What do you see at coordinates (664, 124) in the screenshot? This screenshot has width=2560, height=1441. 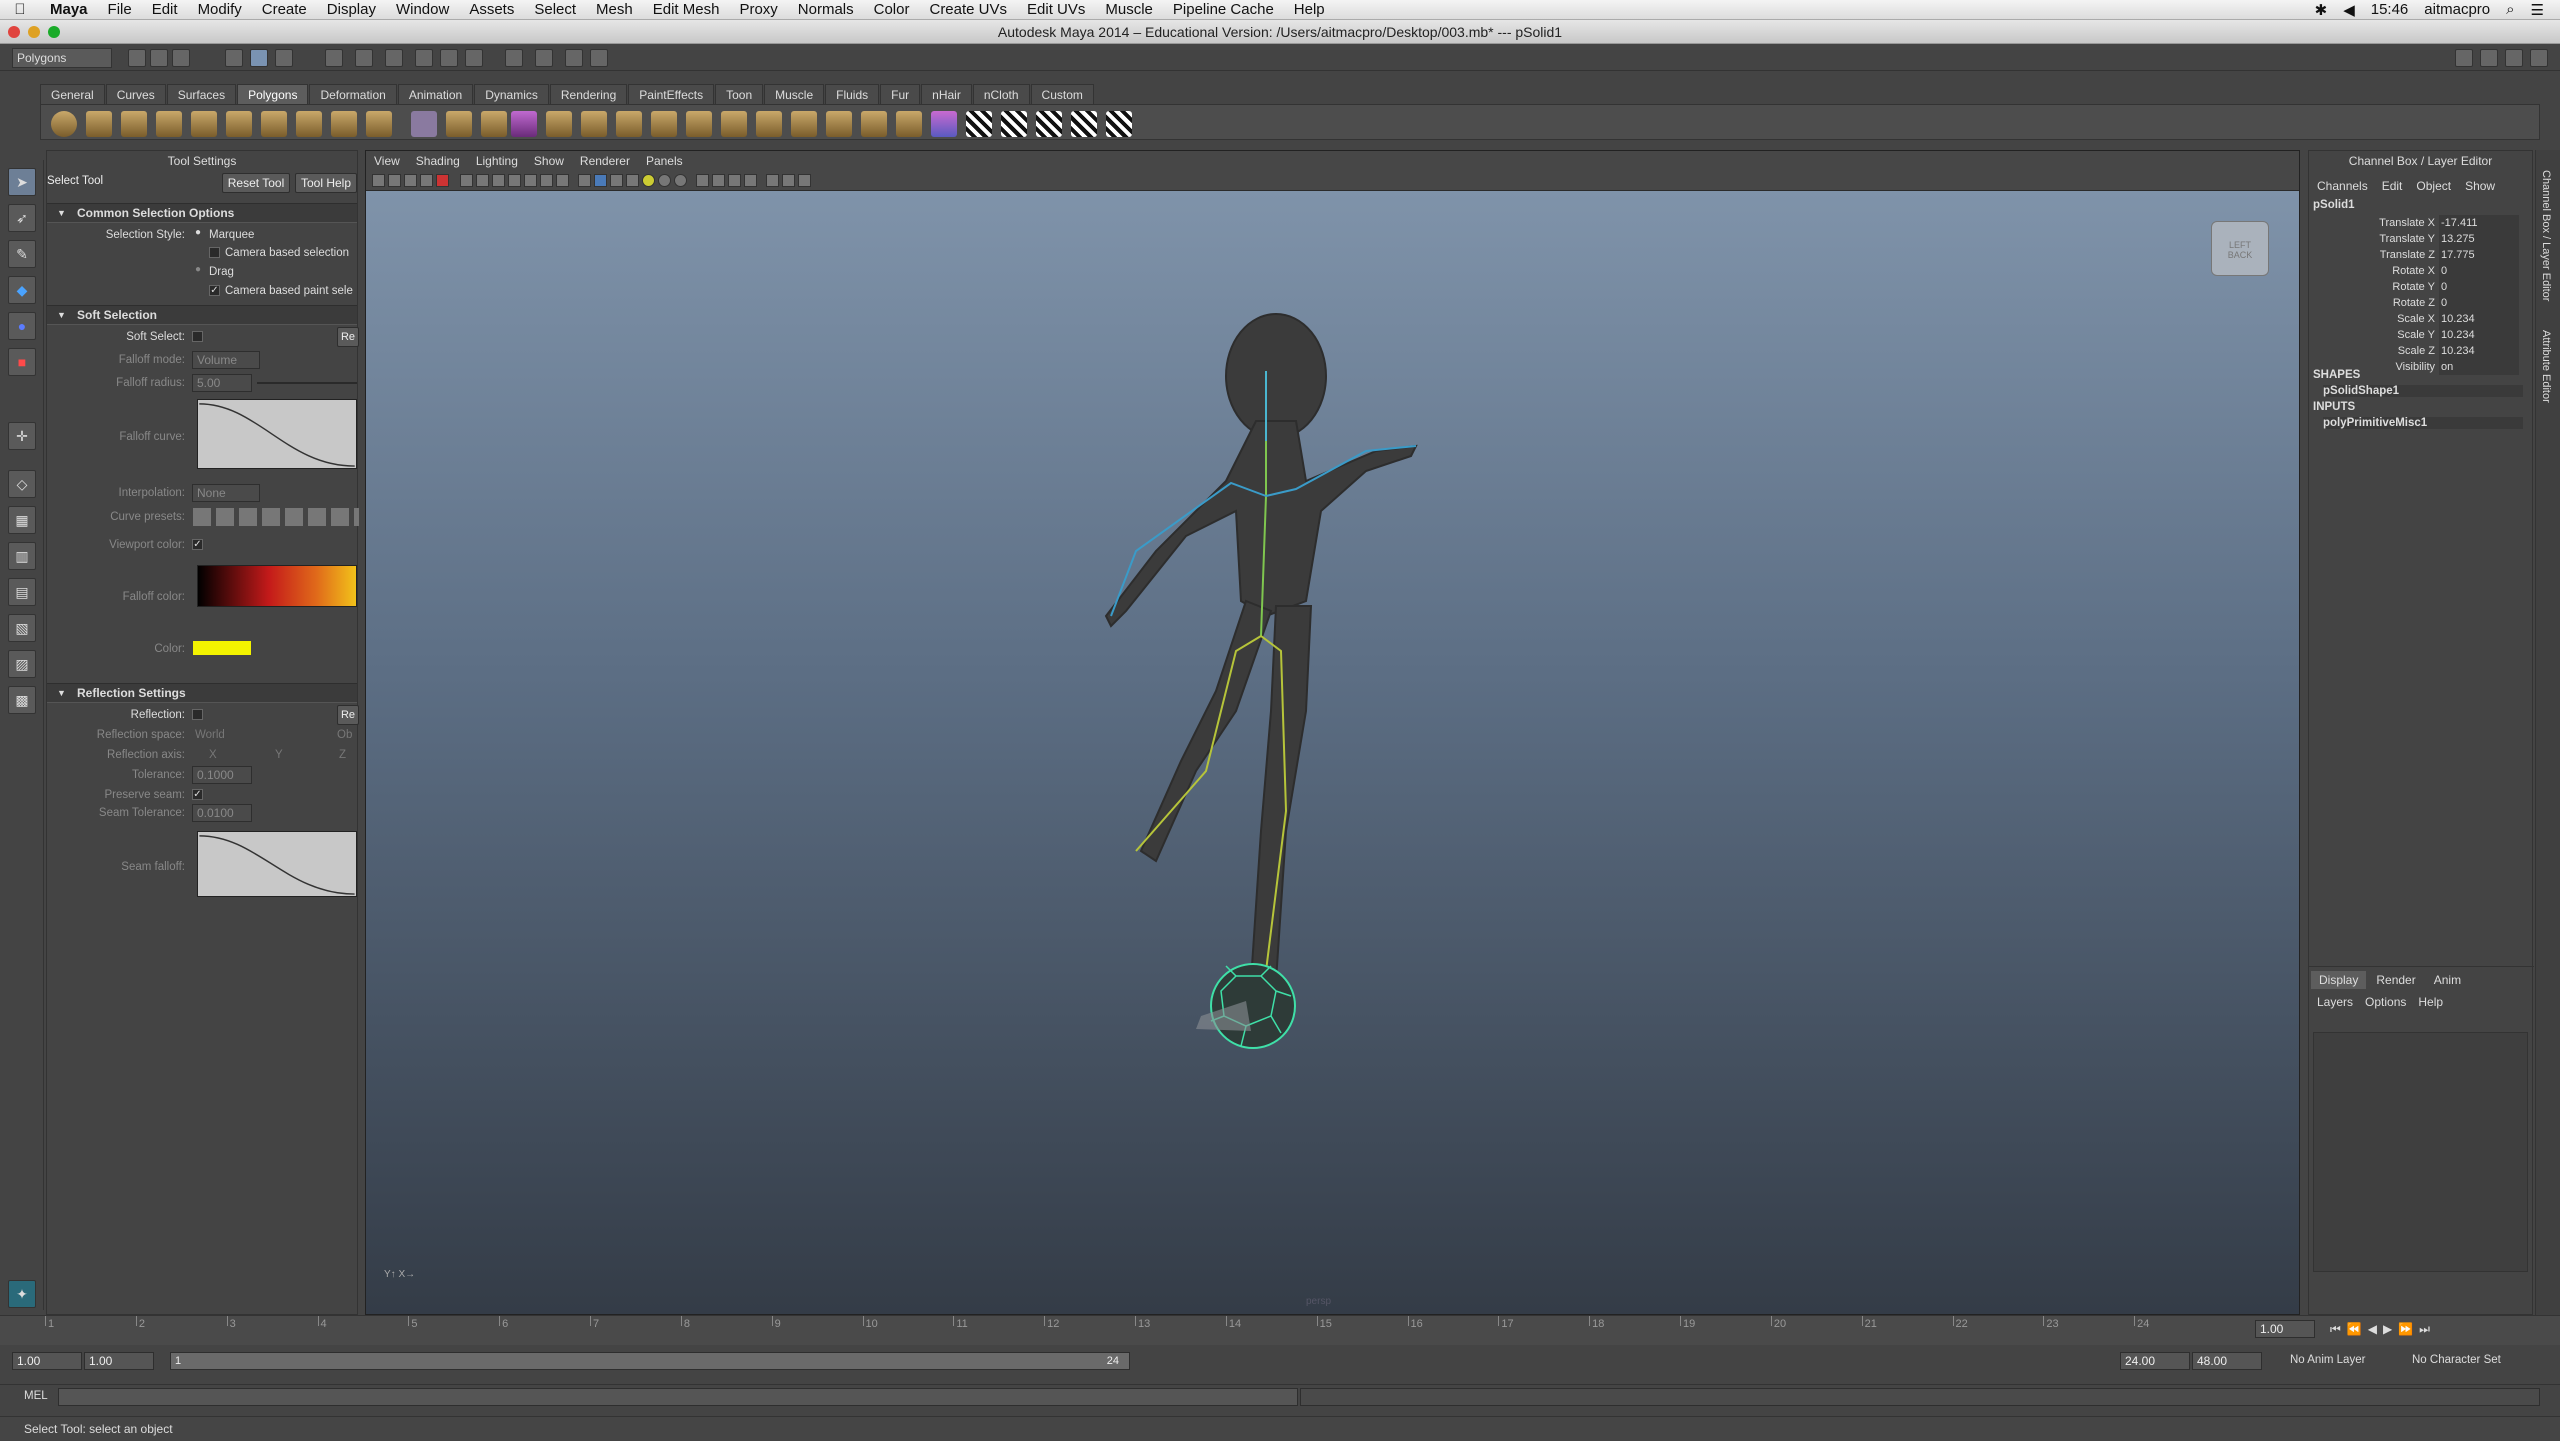 I see `split-polygon-icon` at bounding box center [664, 124].